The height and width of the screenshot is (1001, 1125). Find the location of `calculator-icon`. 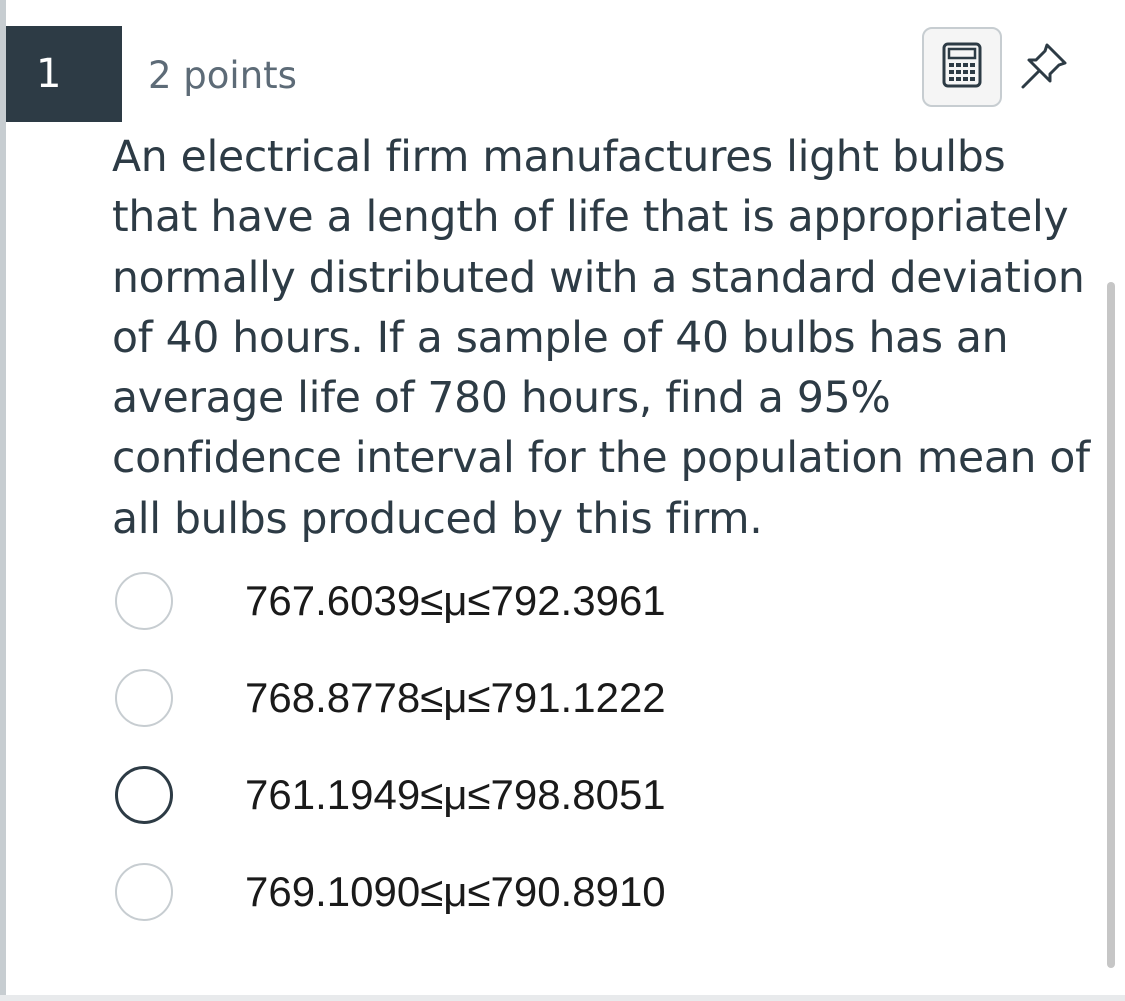

calculator-icon is located at coordinates (962, 67).